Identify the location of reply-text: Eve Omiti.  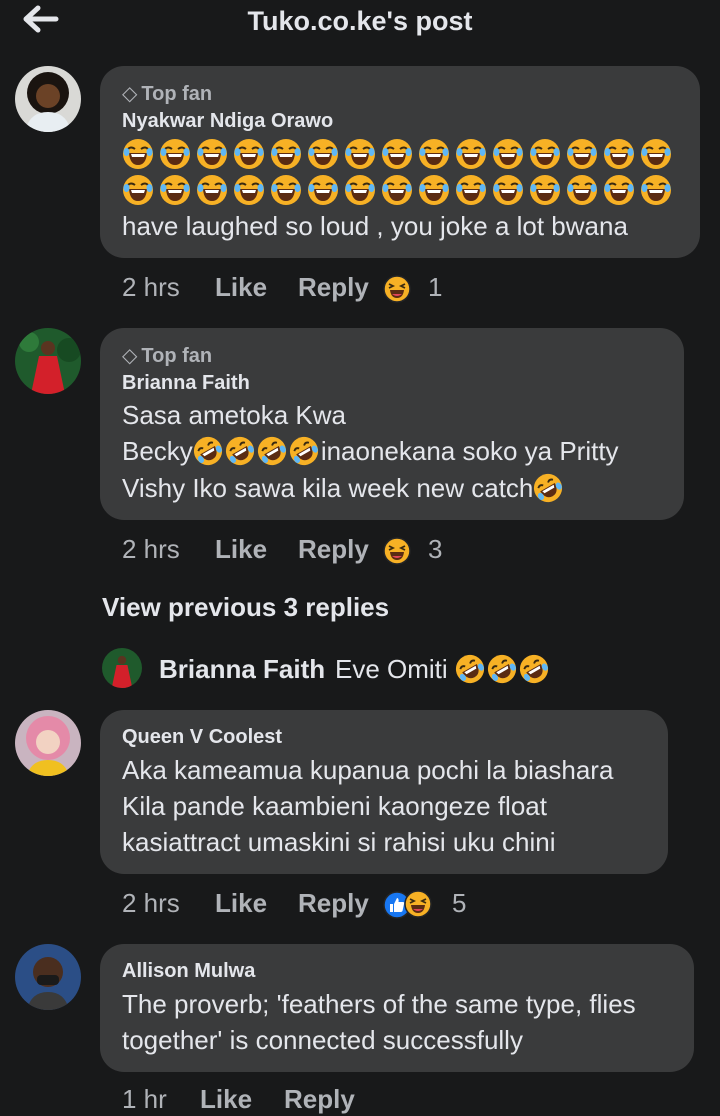
(443, 669).